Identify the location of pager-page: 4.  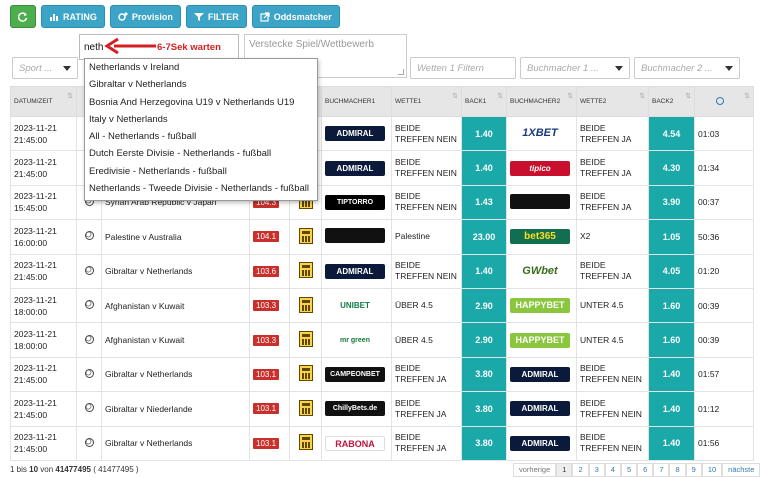
(612, 470).